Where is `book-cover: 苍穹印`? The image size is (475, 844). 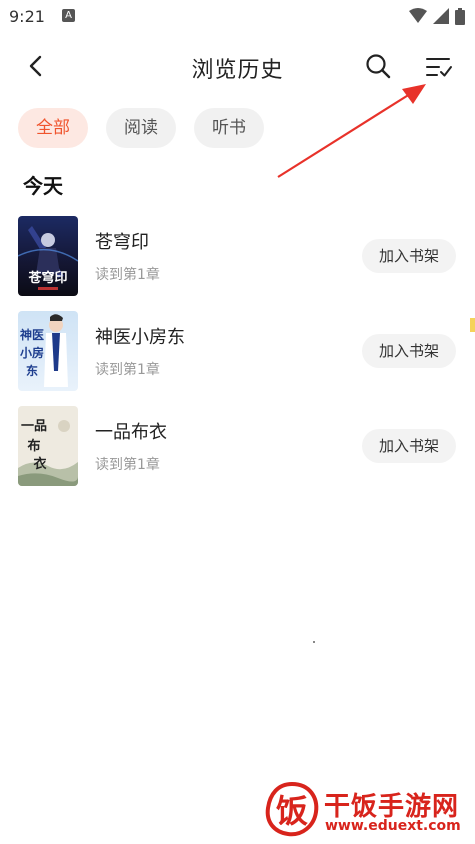
book-cover: 苍穹印 is located at coordinates (48, 256).